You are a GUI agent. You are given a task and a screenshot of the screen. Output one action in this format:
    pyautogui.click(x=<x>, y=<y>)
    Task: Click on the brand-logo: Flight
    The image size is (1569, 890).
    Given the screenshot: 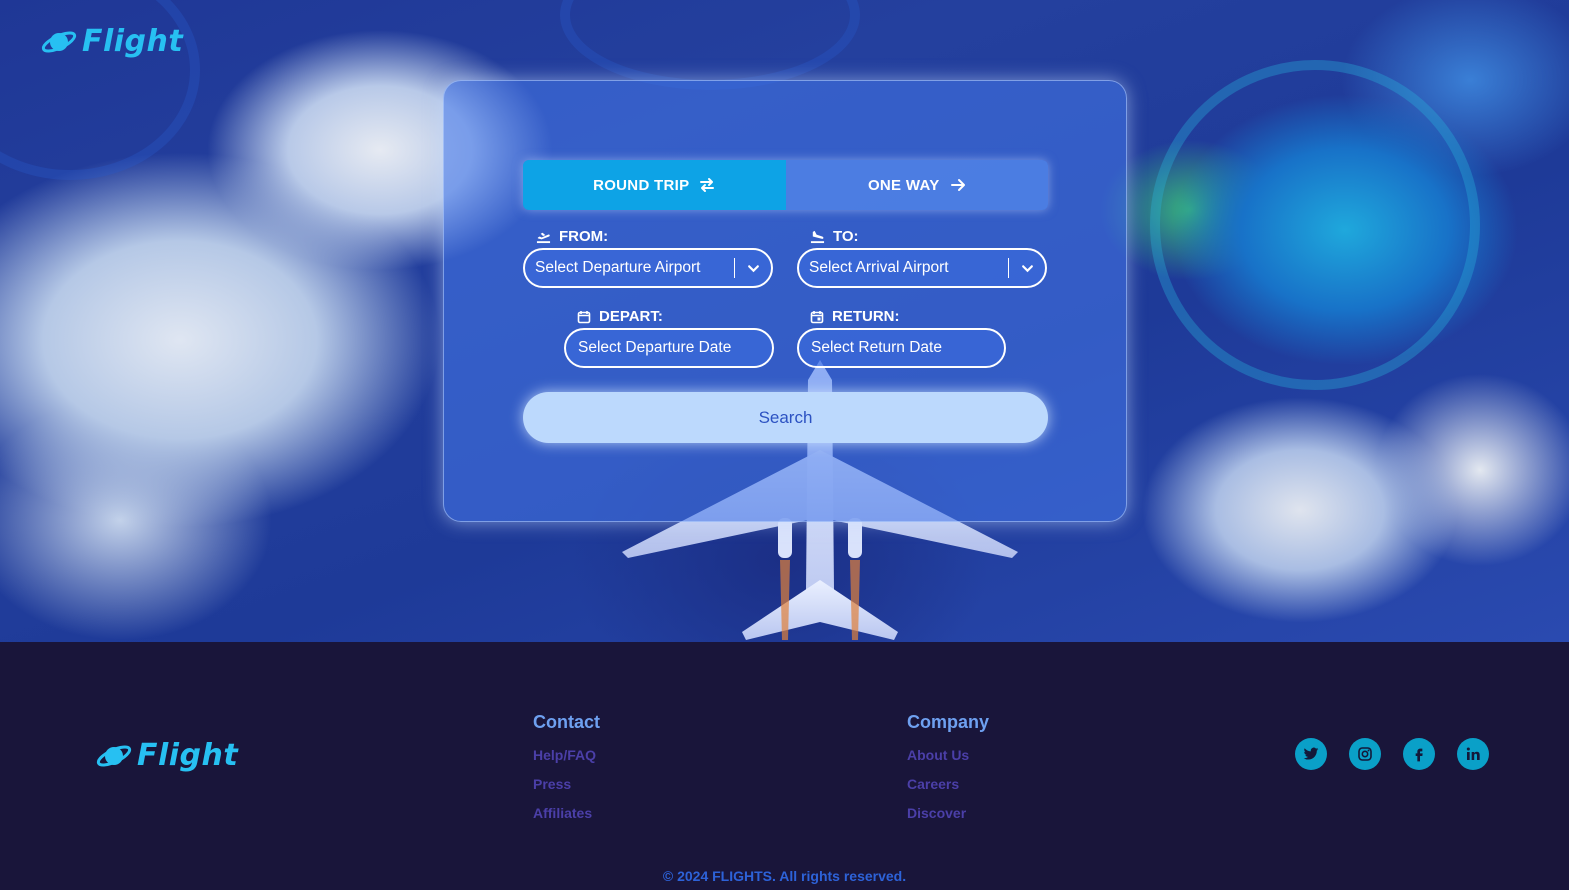 What is the action you would take?
    pyautogui.click(x=111, y=41)
    